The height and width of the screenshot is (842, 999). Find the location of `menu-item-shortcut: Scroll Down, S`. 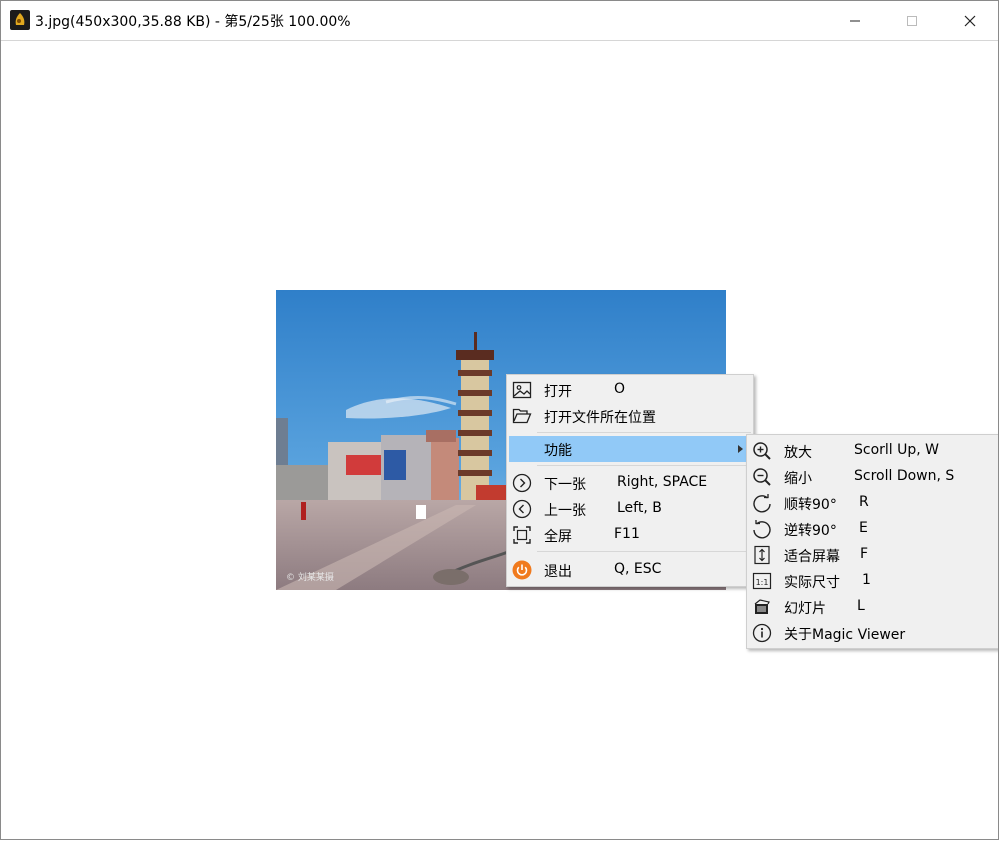

menu-item-shortcut: Scroll Down, S is located at coordinates (904, 476).